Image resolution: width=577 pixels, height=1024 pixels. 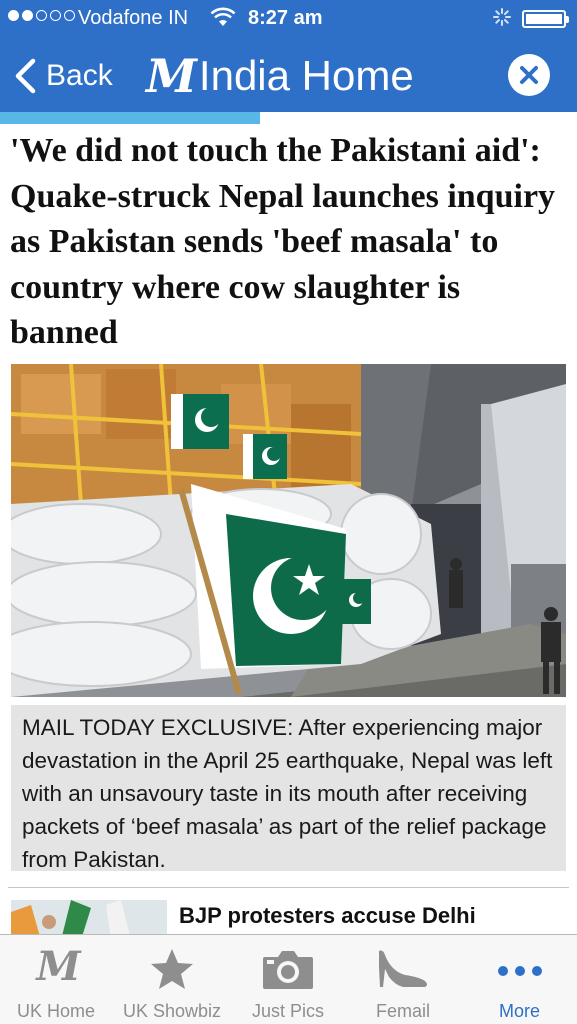 I want to click on tab-femail: Femail, so click(x=403, y=979).